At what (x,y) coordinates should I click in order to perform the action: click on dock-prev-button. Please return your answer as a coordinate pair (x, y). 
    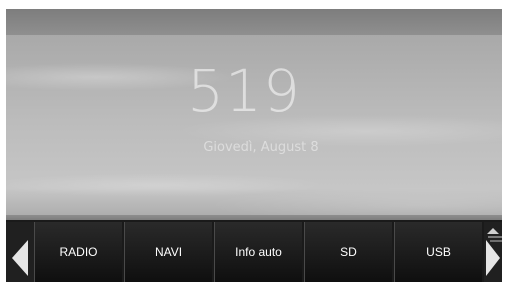
    Looking at the image, I should click on (20, 252).